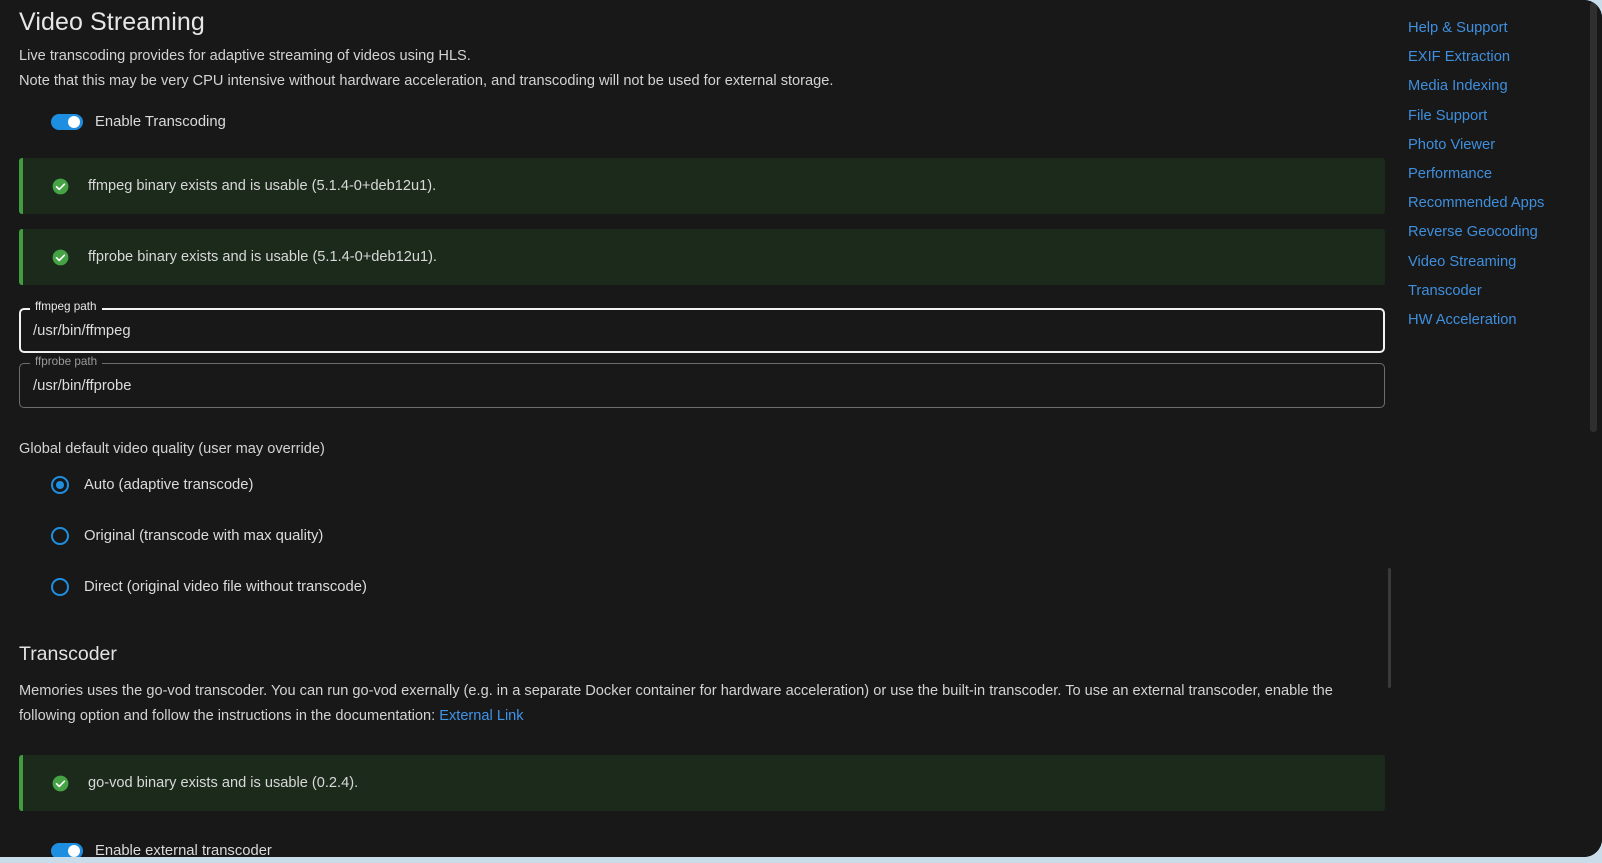  What do you see at coordinates (1505, 145) in the screenshot?
I see `nav-item-photo-viewer: Photo Viewer` at bounding box center [1505, 145].